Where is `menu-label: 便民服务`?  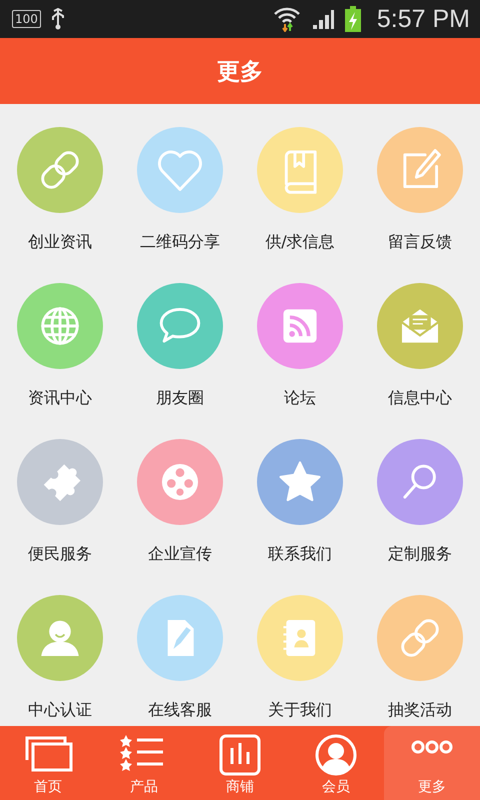
menu-label: 便民服务 is located at coordinates (60, 554).